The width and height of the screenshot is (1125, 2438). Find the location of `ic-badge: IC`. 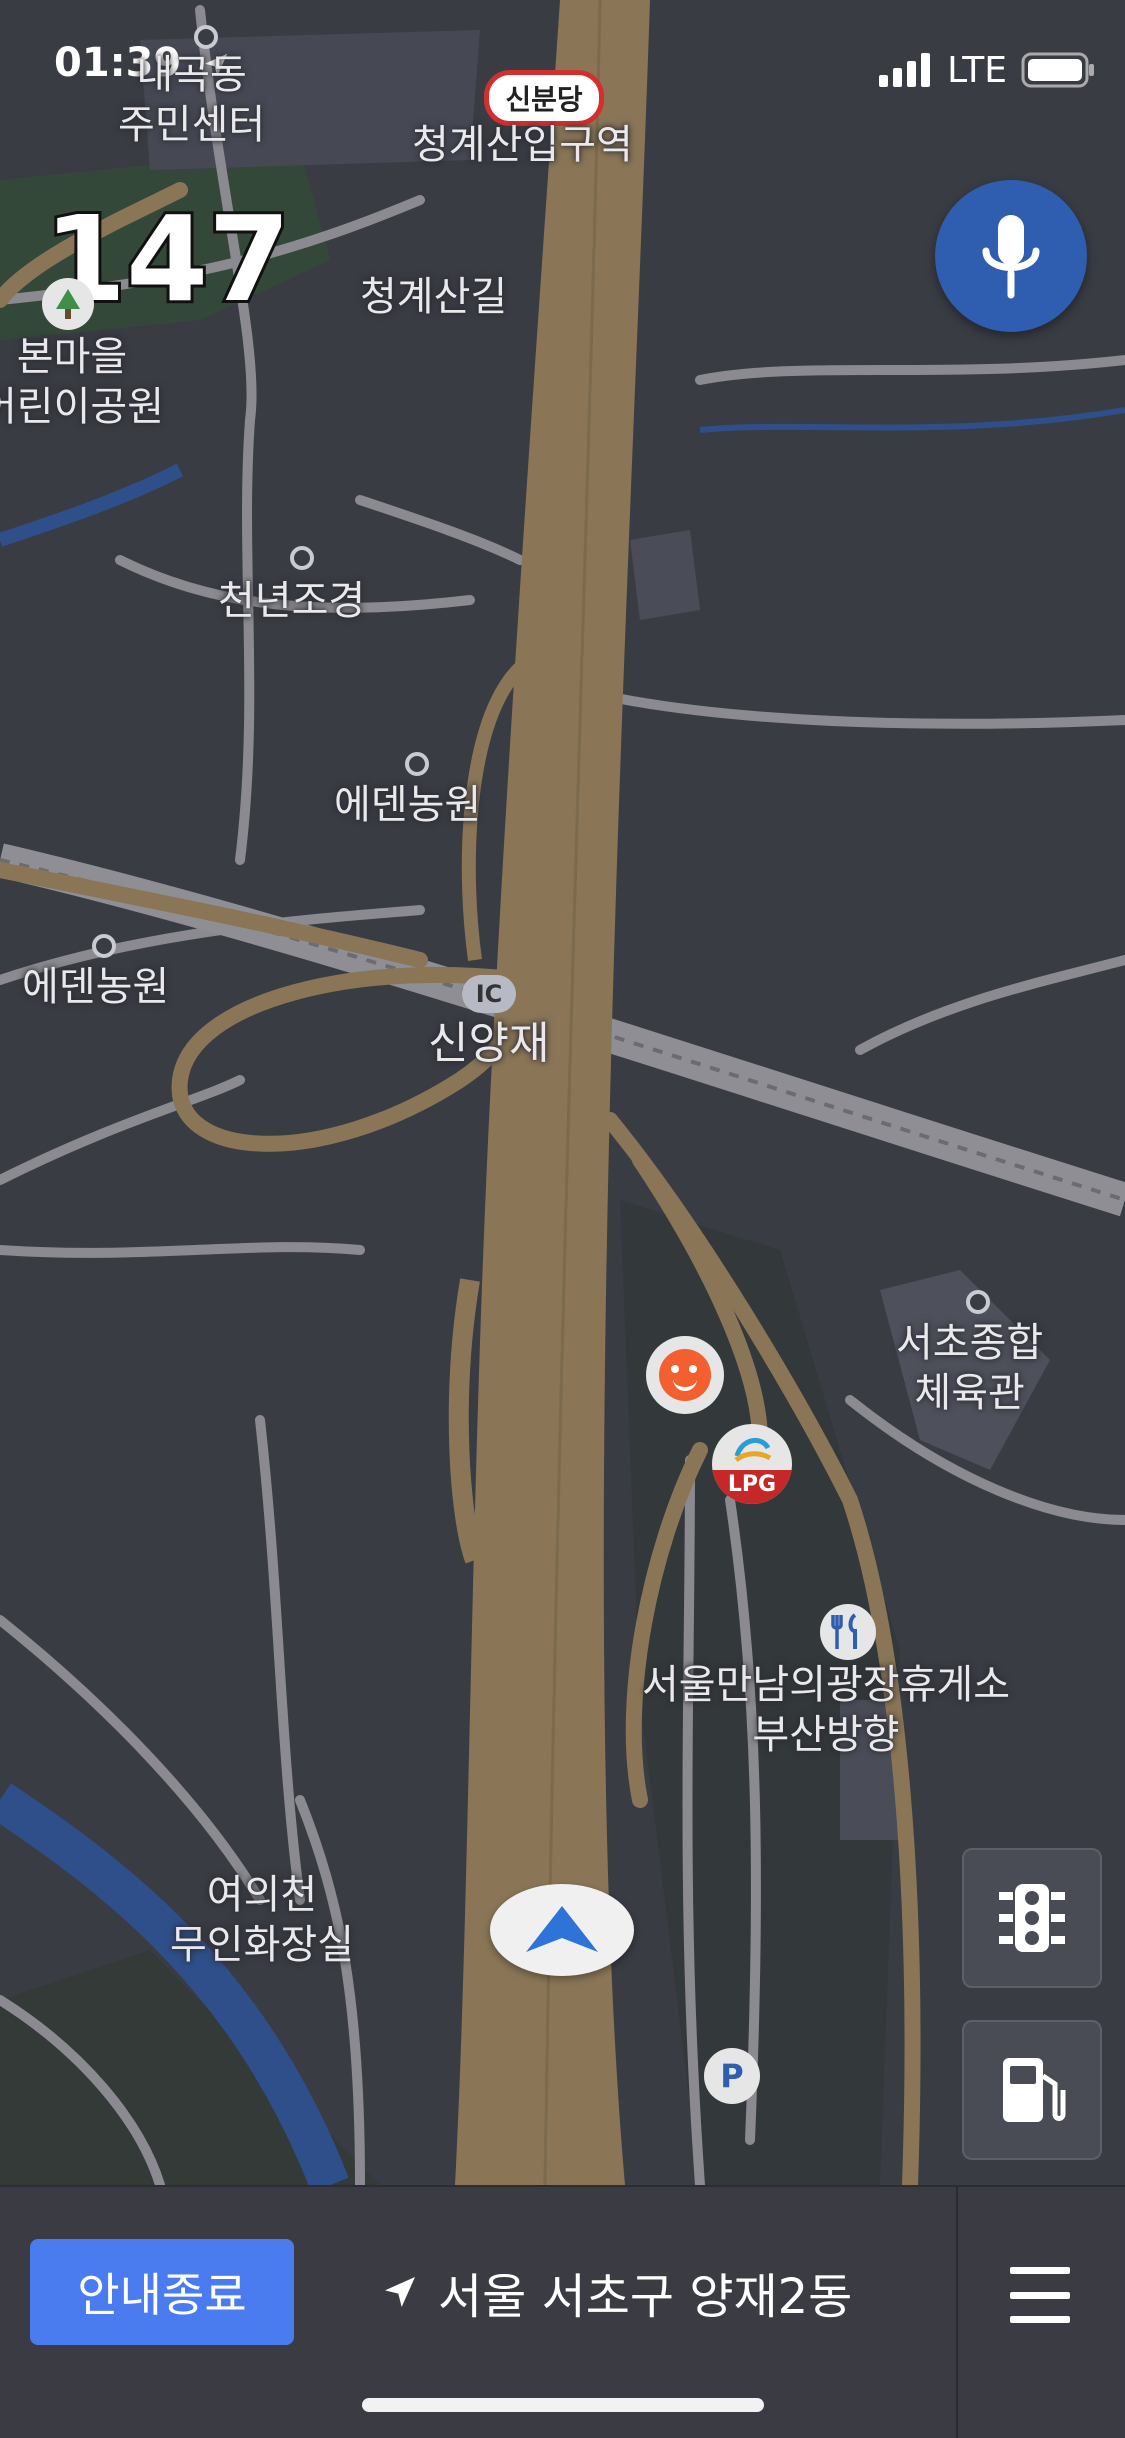

ic-badge: IC is located at coordinates (489, 994).